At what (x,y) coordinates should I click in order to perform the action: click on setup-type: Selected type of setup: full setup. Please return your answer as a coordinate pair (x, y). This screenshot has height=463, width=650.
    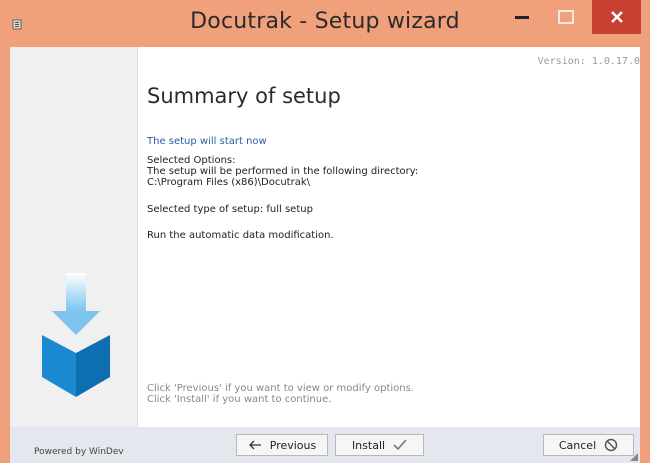
    Looking at the image, I should click on (230, 209).